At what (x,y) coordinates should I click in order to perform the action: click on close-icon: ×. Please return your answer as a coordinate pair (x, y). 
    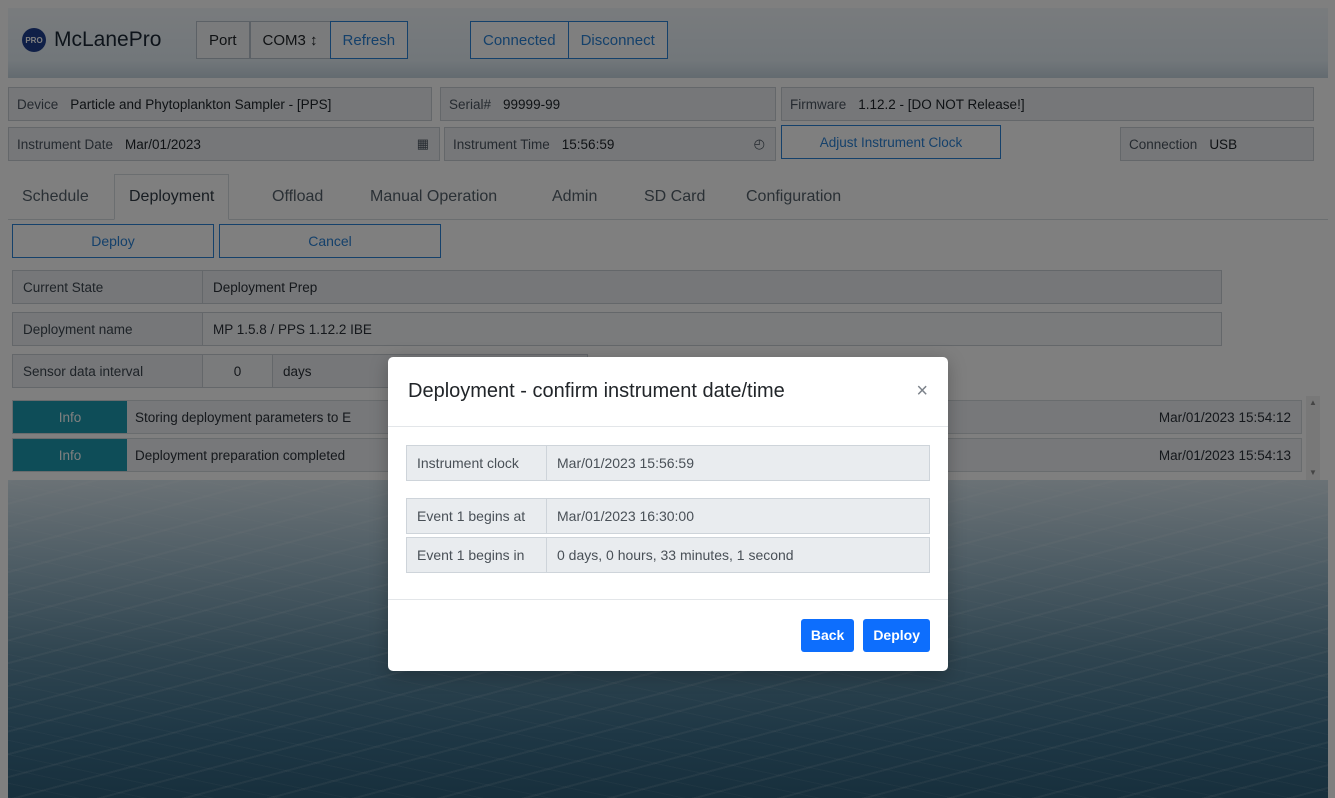
    Looking at the image, I should click on (922, 391).